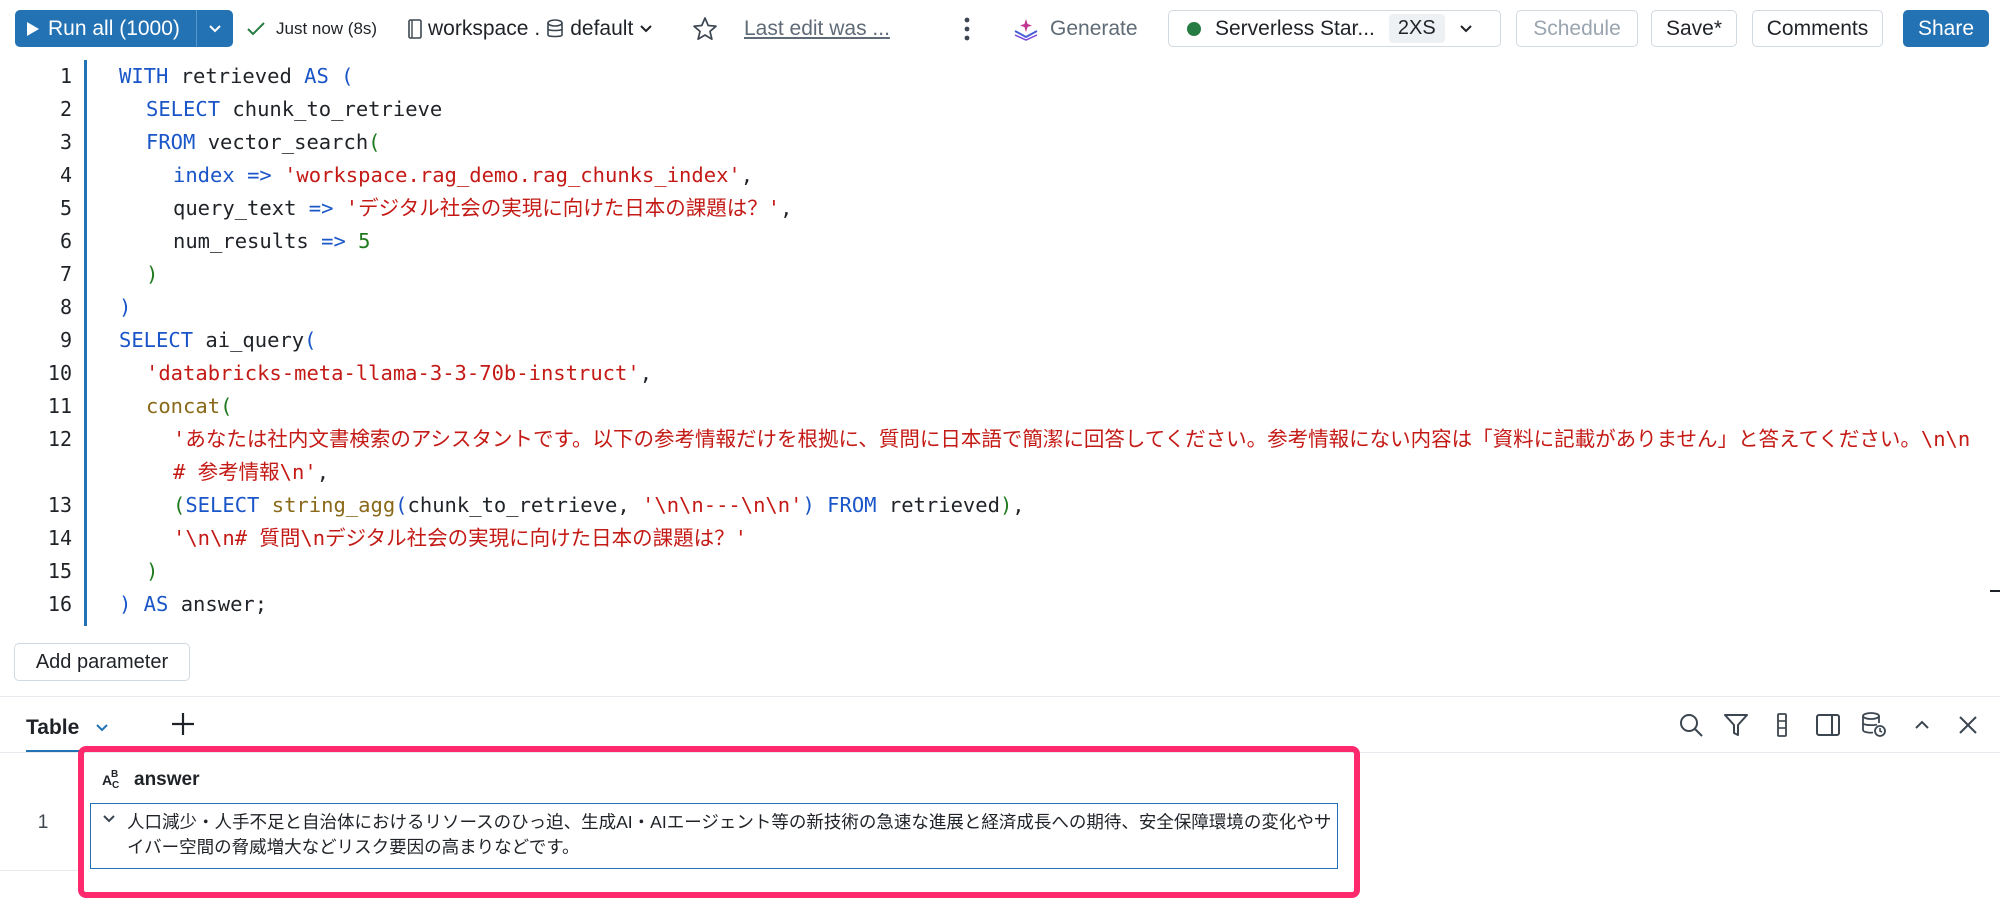 The image size is (2000, 907). I want to click on code-line: 16, so click(36, 604).